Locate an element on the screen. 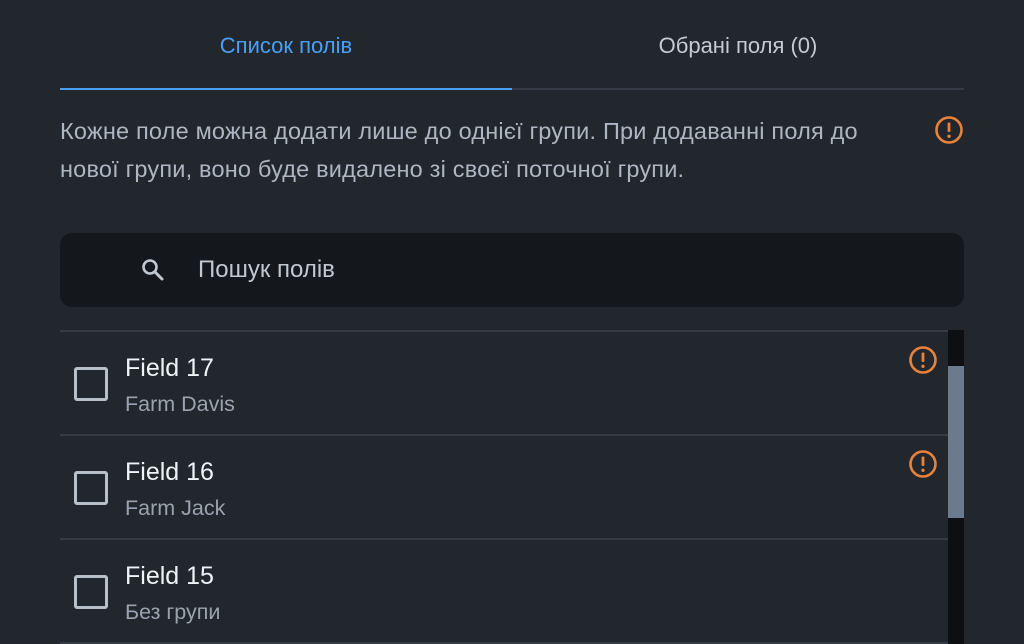 The width and height of the screenshot is (1024, 644). list-item: Field 15 Без групи is located at coordinates (504, 592).